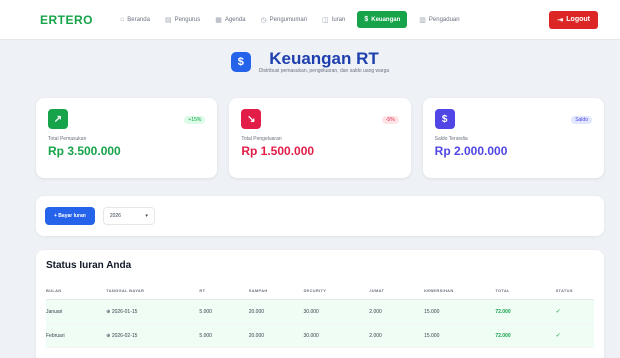 This screenshot has width=620, height=358. Describe the element at coordinates (560, 20) in the screenshot. I see `logout-icon: ⇥` at that location.